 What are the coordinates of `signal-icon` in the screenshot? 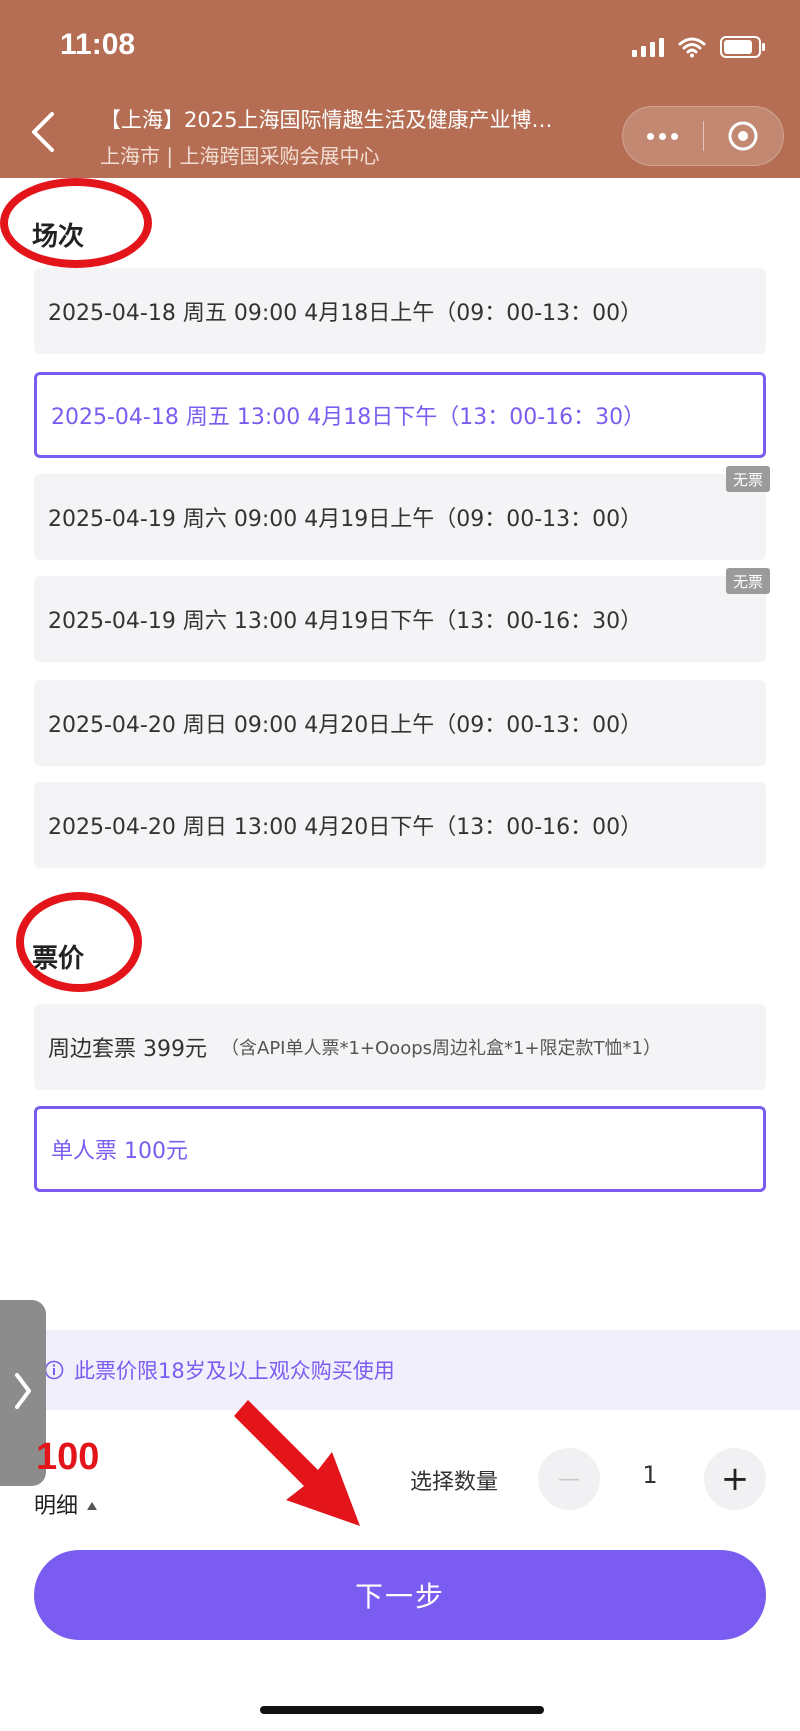 It's located at (648, 47).